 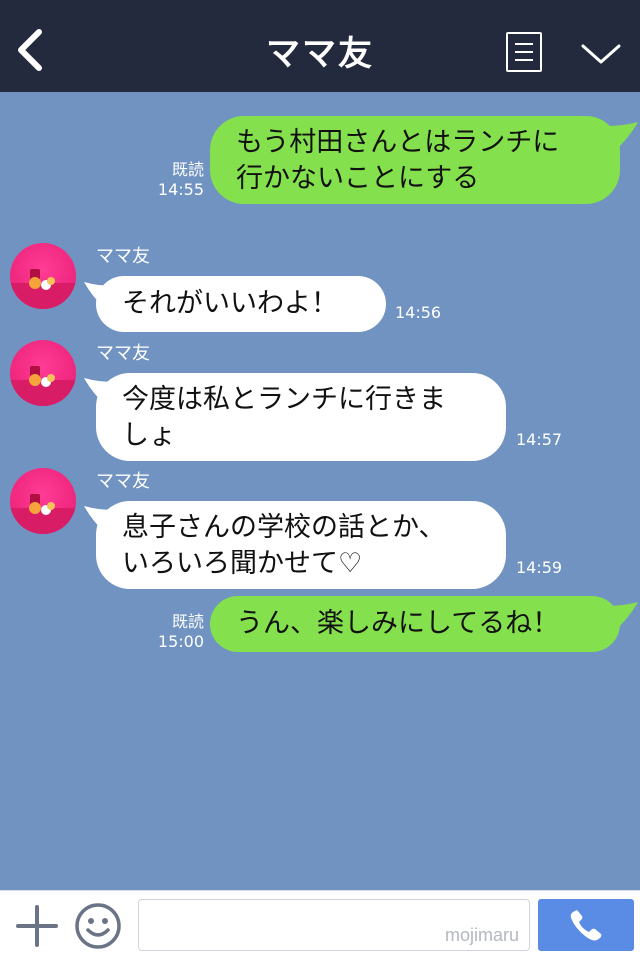 What do you see at coordinates (284, 399) in the screenshot?
I see `message-line: 今度は私とランチに行きま` at bounding box center [284, 399].